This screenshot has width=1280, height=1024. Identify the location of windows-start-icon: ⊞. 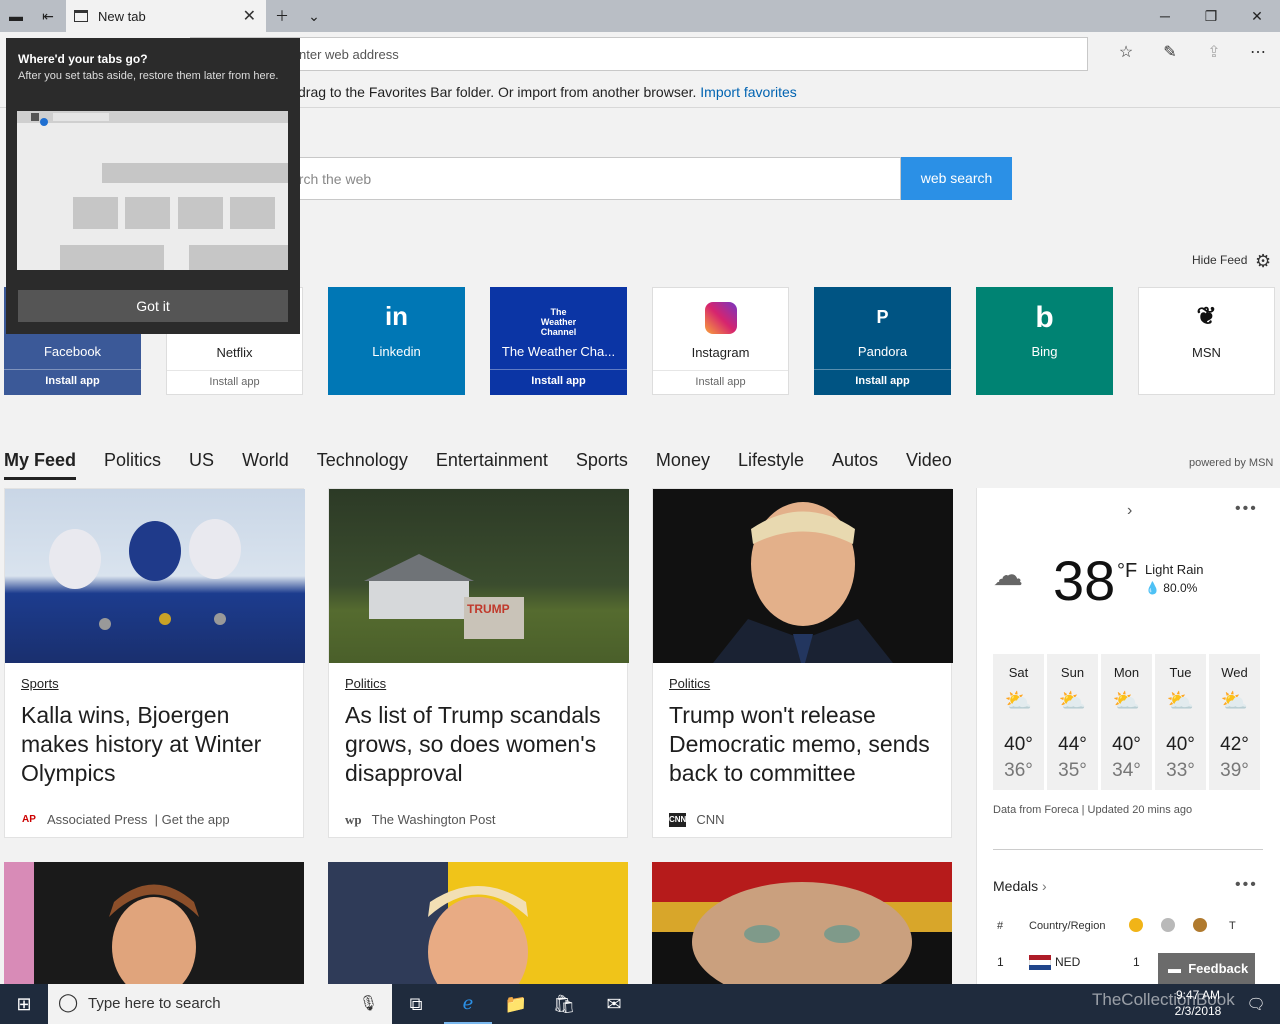
(24, 1004).